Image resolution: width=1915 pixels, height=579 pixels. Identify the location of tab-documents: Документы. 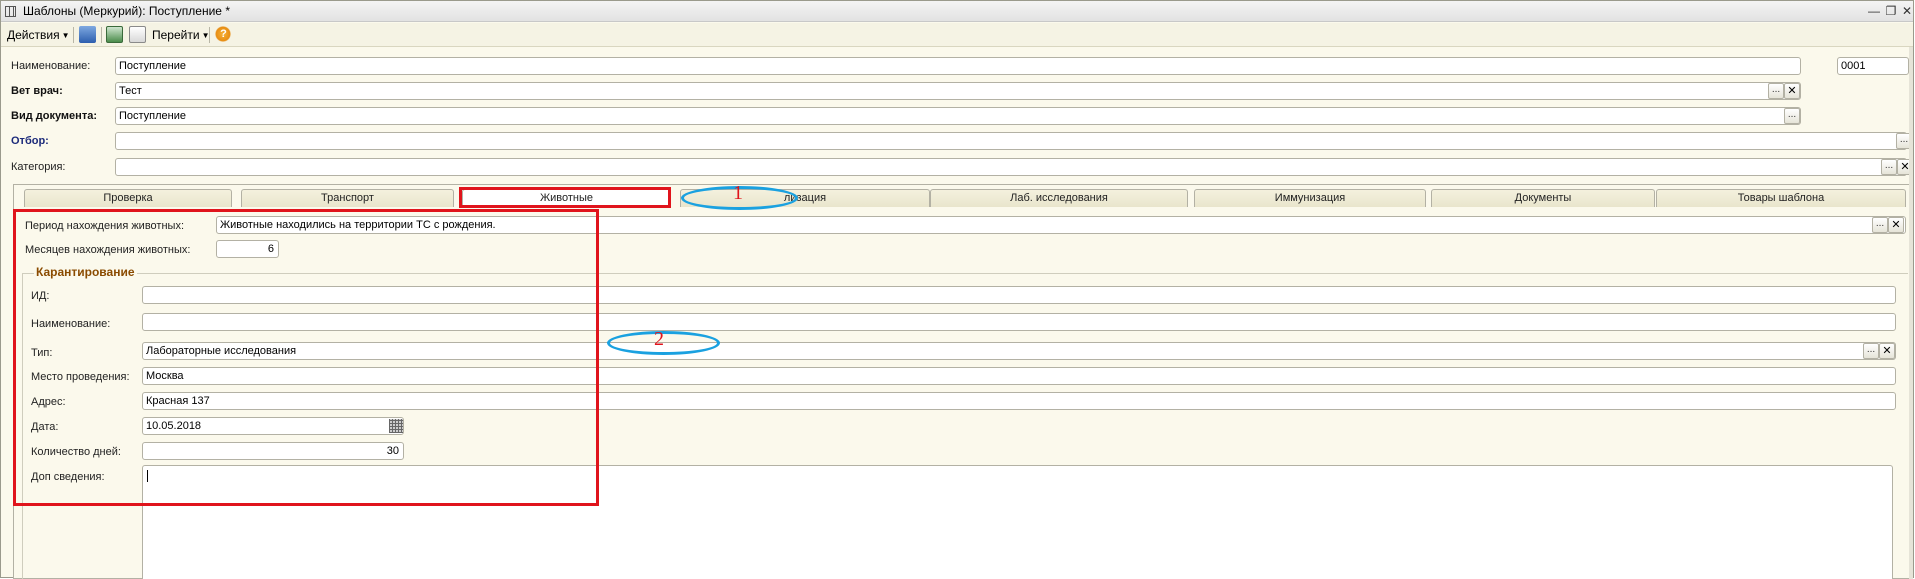
(1543, 198).